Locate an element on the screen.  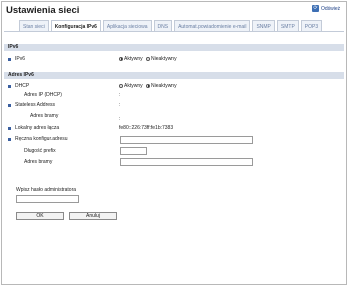
ipv6-inactive-label: Nieaktywny is located at coordinates (164, 59).